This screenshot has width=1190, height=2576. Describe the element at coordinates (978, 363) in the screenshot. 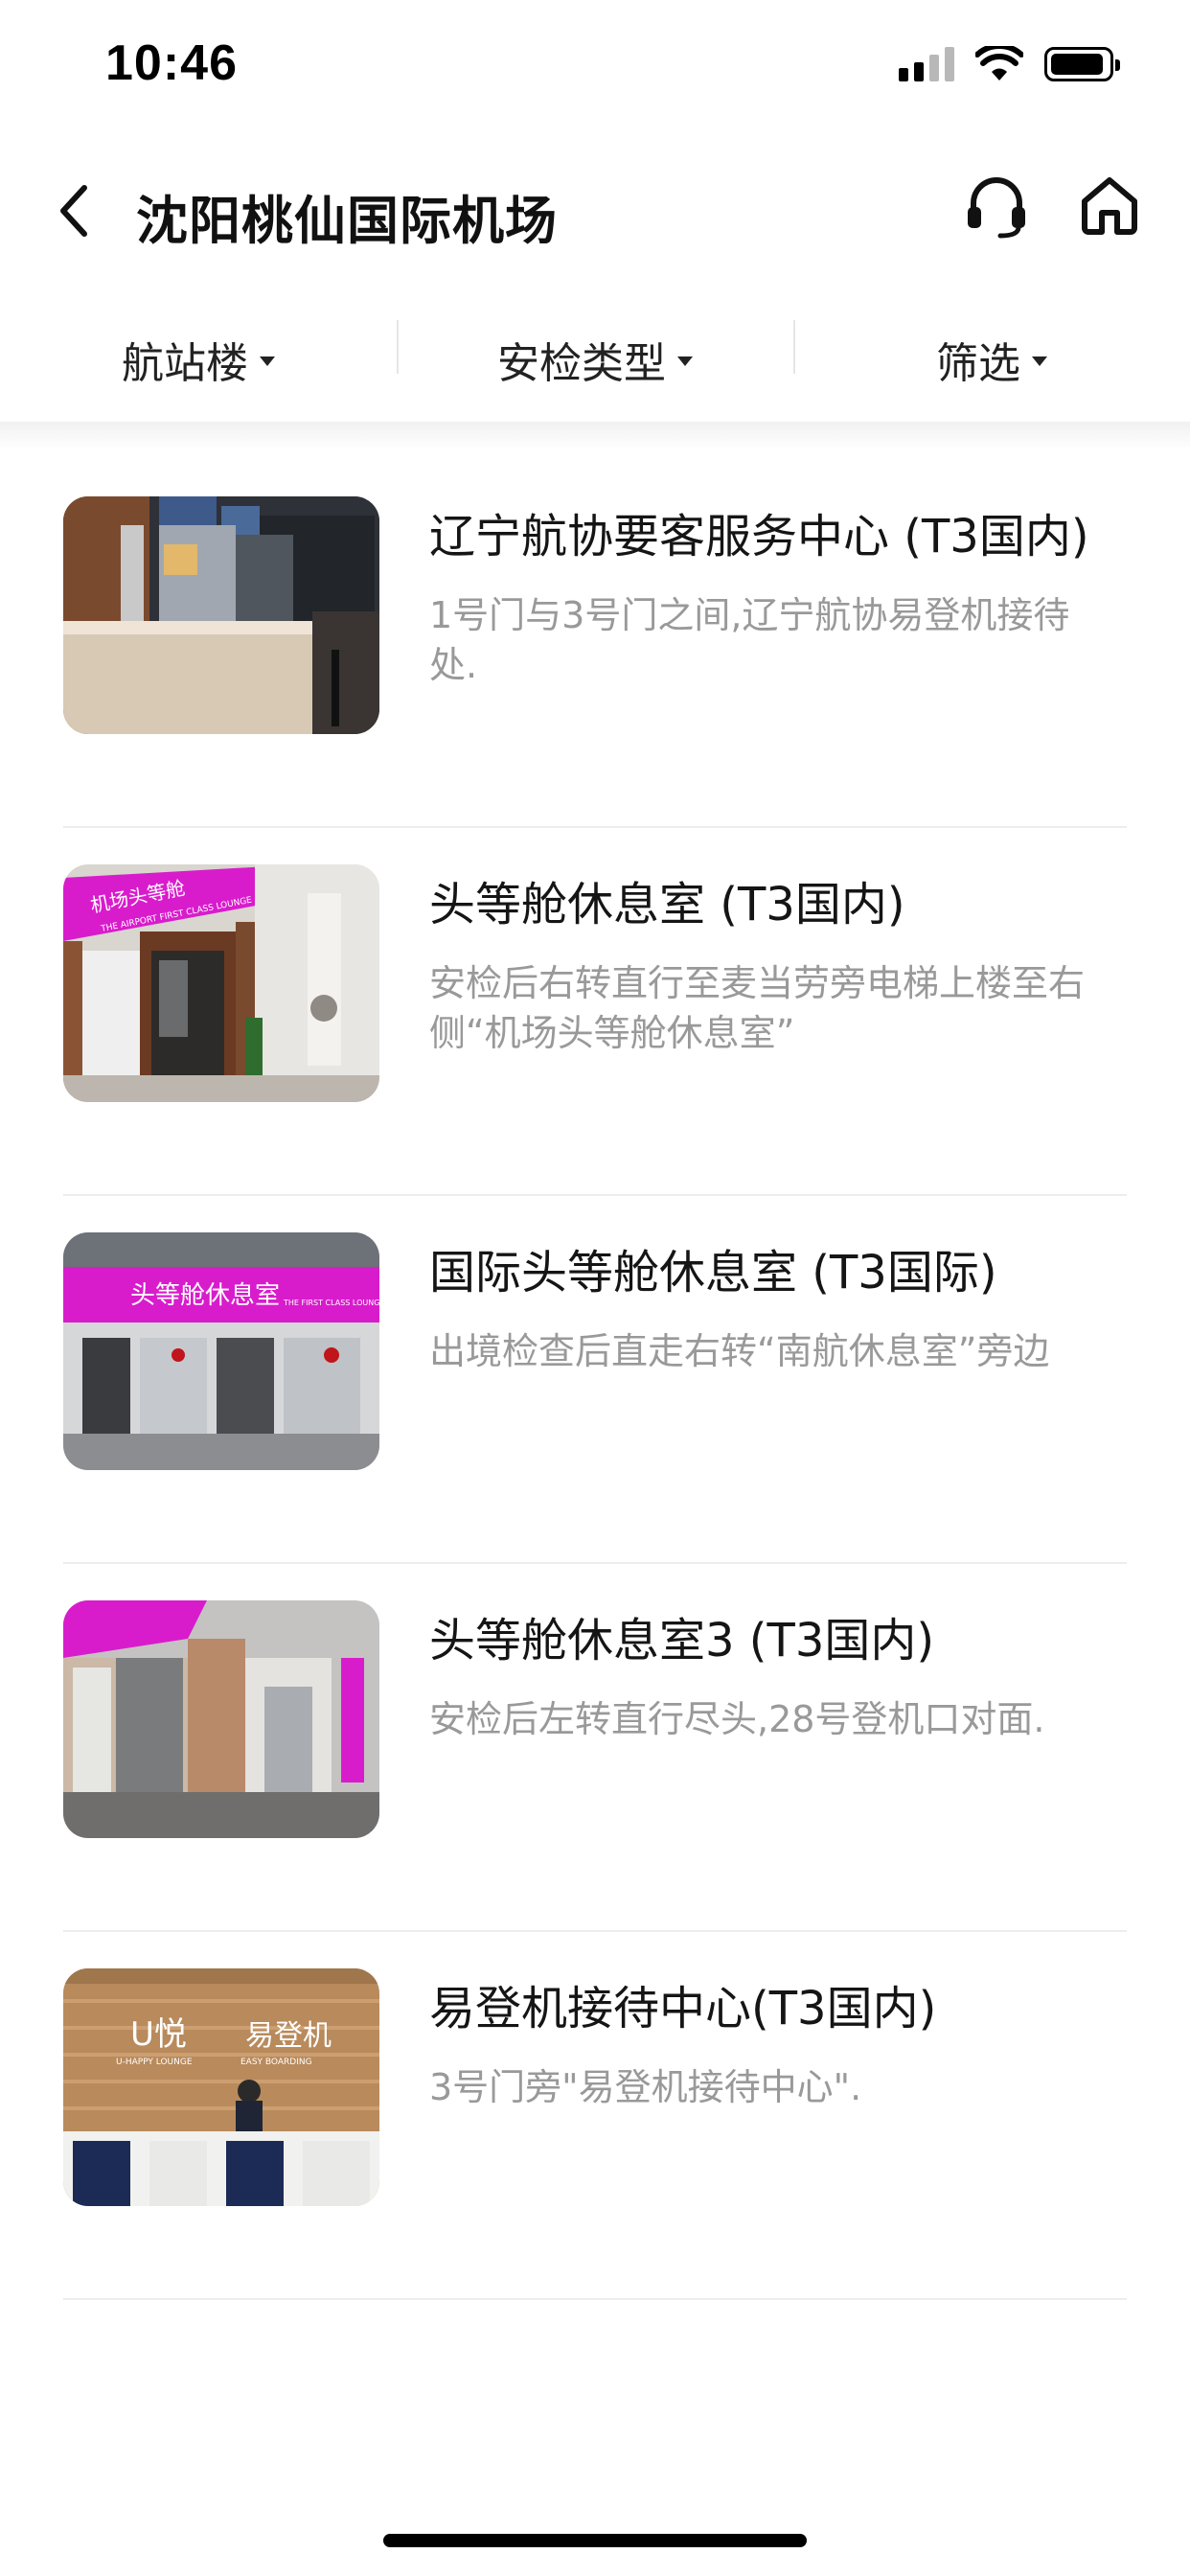

I see `filter-more-label: 筛选` at that location.